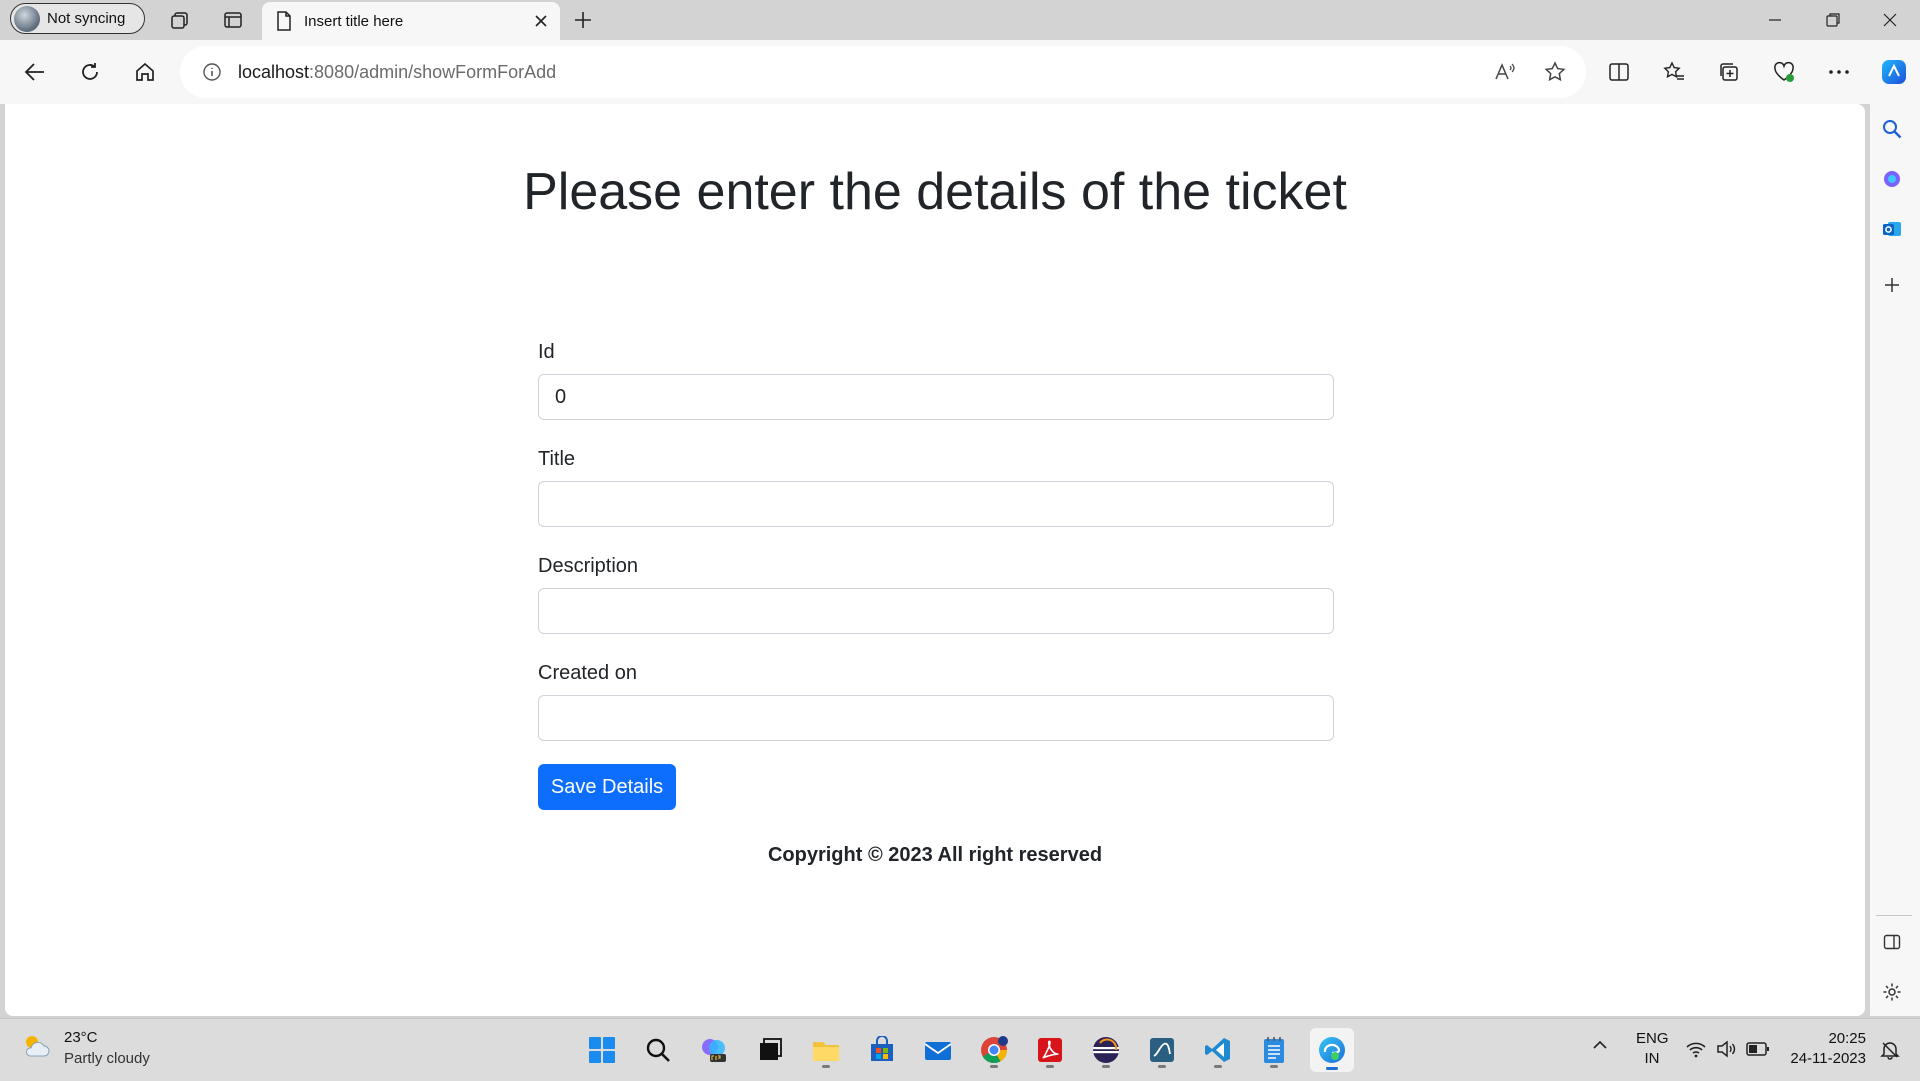  I want to click on profile-label: Not syncing, so click(86, 18).